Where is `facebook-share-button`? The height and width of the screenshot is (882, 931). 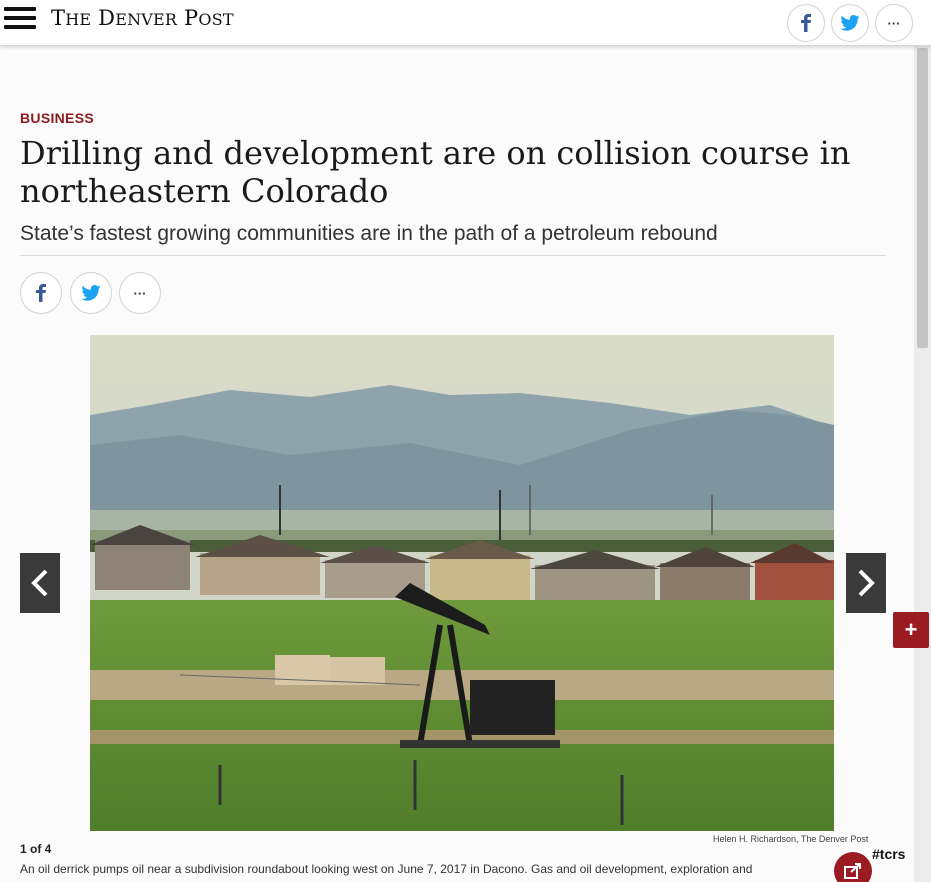
facebook-share-button is located at coordinates (806, 23).